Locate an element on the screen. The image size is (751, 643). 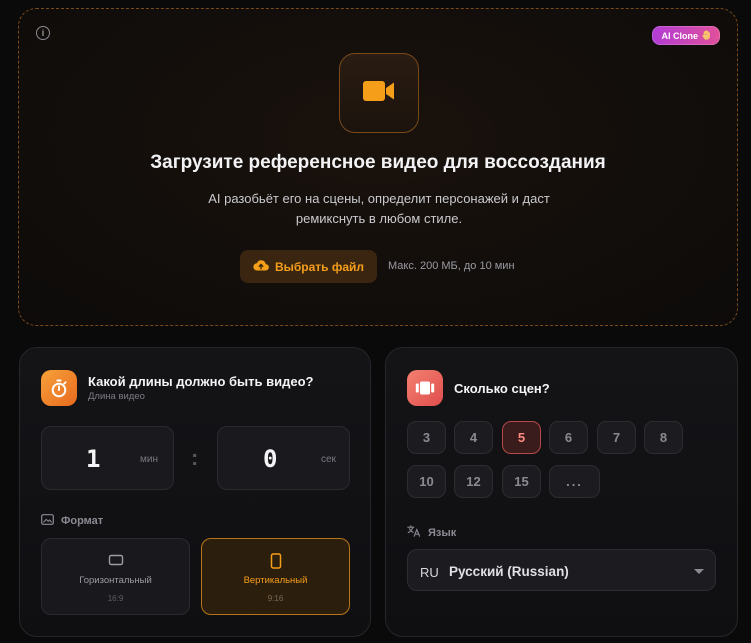
language-label-text: Язык is located at coordinates (442, 532).